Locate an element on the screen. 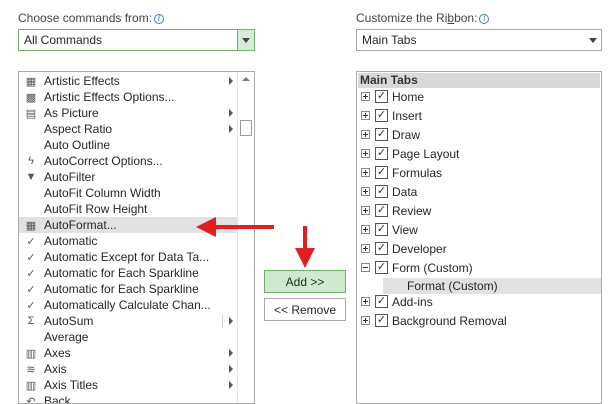 The height and width of the screenshot is (404, 610). ribbon-tab-label: Background Removal is located at coordinates (449, 320).